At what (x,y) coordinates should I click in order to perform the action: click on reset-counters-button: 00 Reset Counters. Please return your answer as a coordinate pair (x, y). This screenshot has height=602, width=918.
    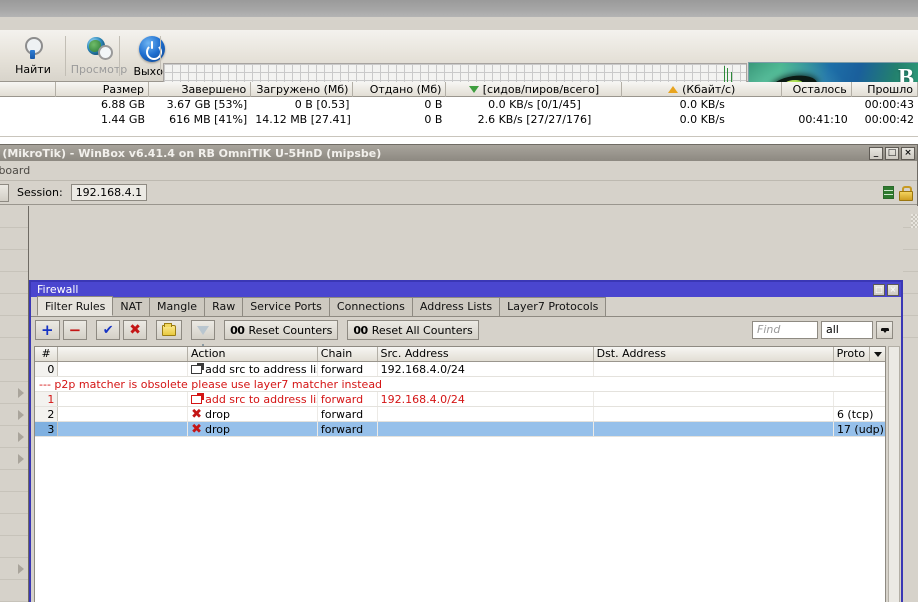
    Looking at the image, I should click on (281, 330).